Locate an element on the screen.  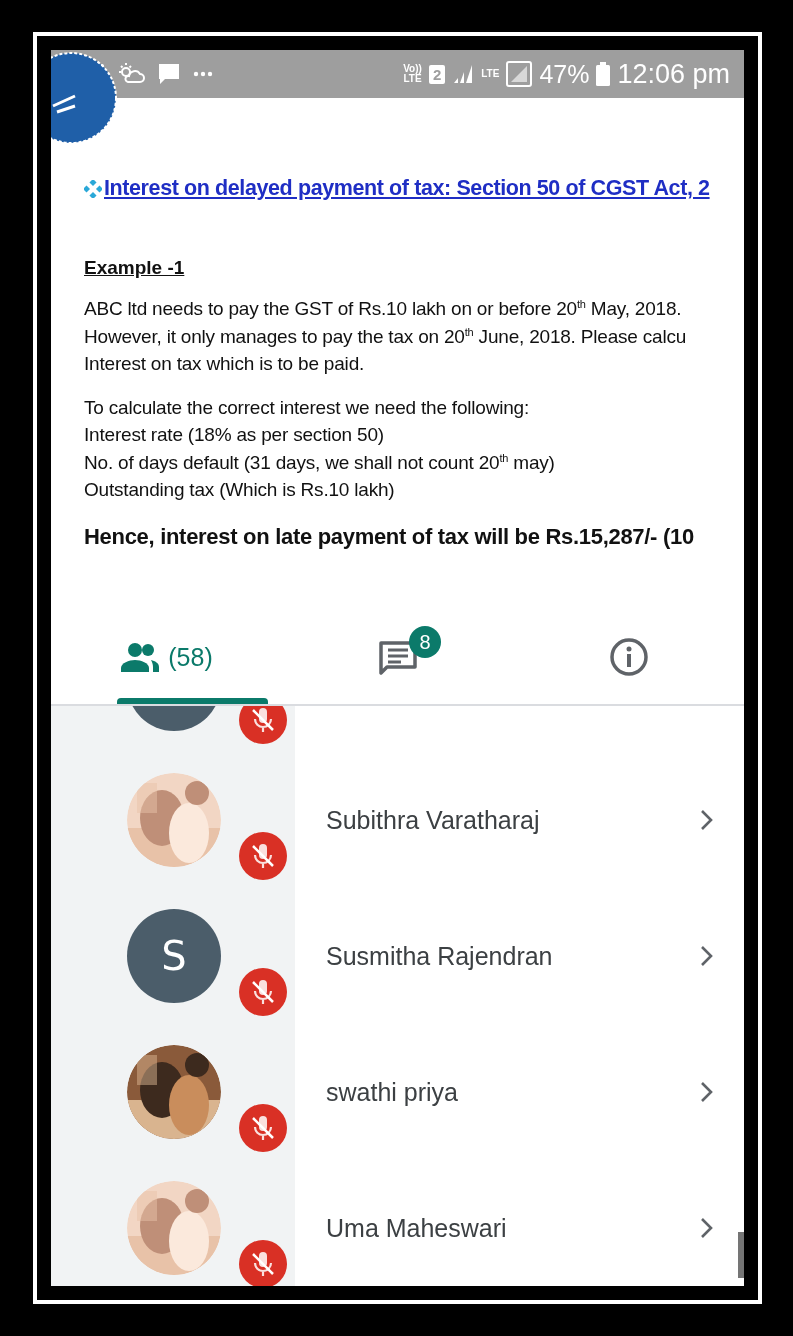
more-icon is located at coordinates (203, 74).